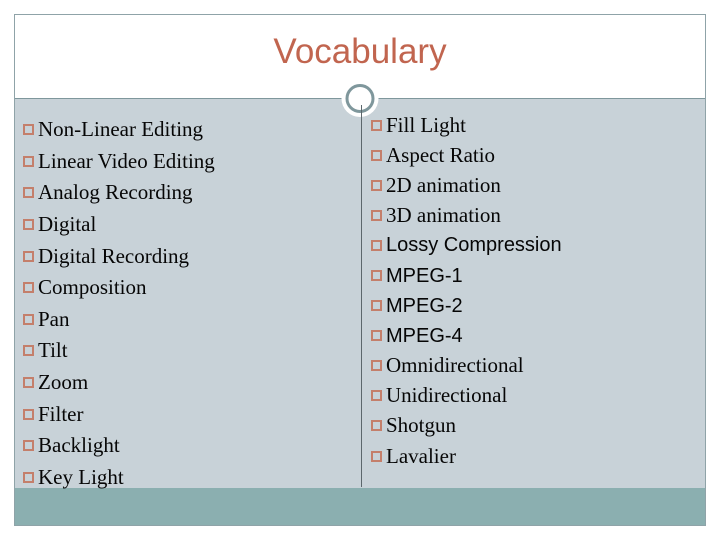 This screenshot has width=720, height=540. I want to click on list-item-label: Non-Linear Editing, so click(121, 129).